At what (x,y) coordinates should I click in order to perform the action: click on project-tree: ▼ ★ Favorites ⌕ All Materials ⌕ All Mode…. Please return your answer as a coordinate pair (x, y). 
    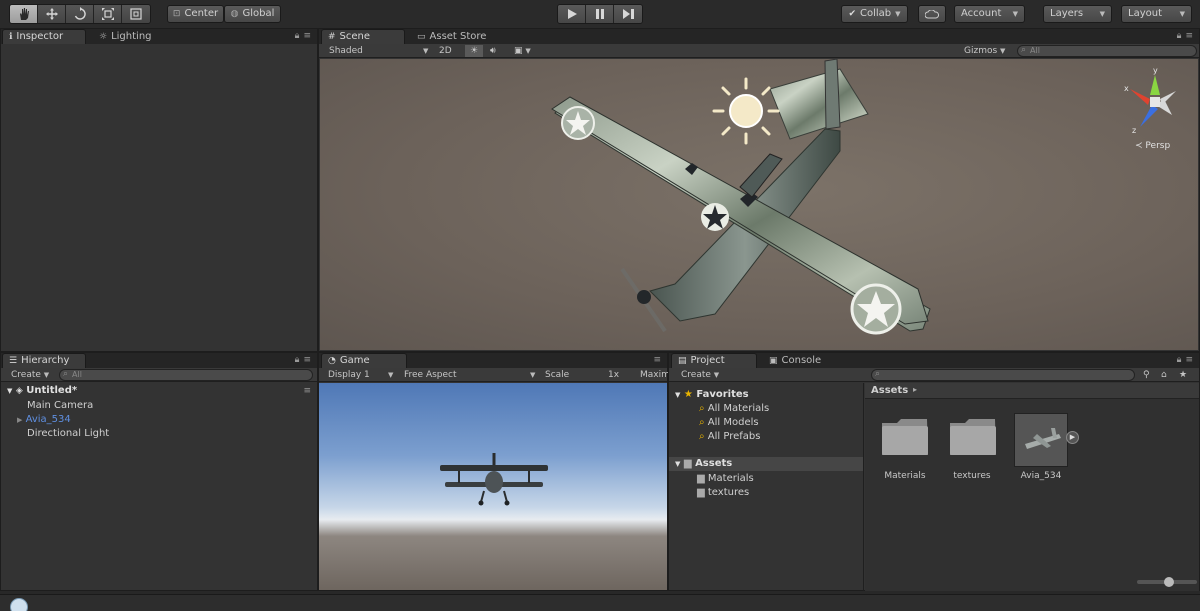
    Looking at the image, I should click on (766, 487).